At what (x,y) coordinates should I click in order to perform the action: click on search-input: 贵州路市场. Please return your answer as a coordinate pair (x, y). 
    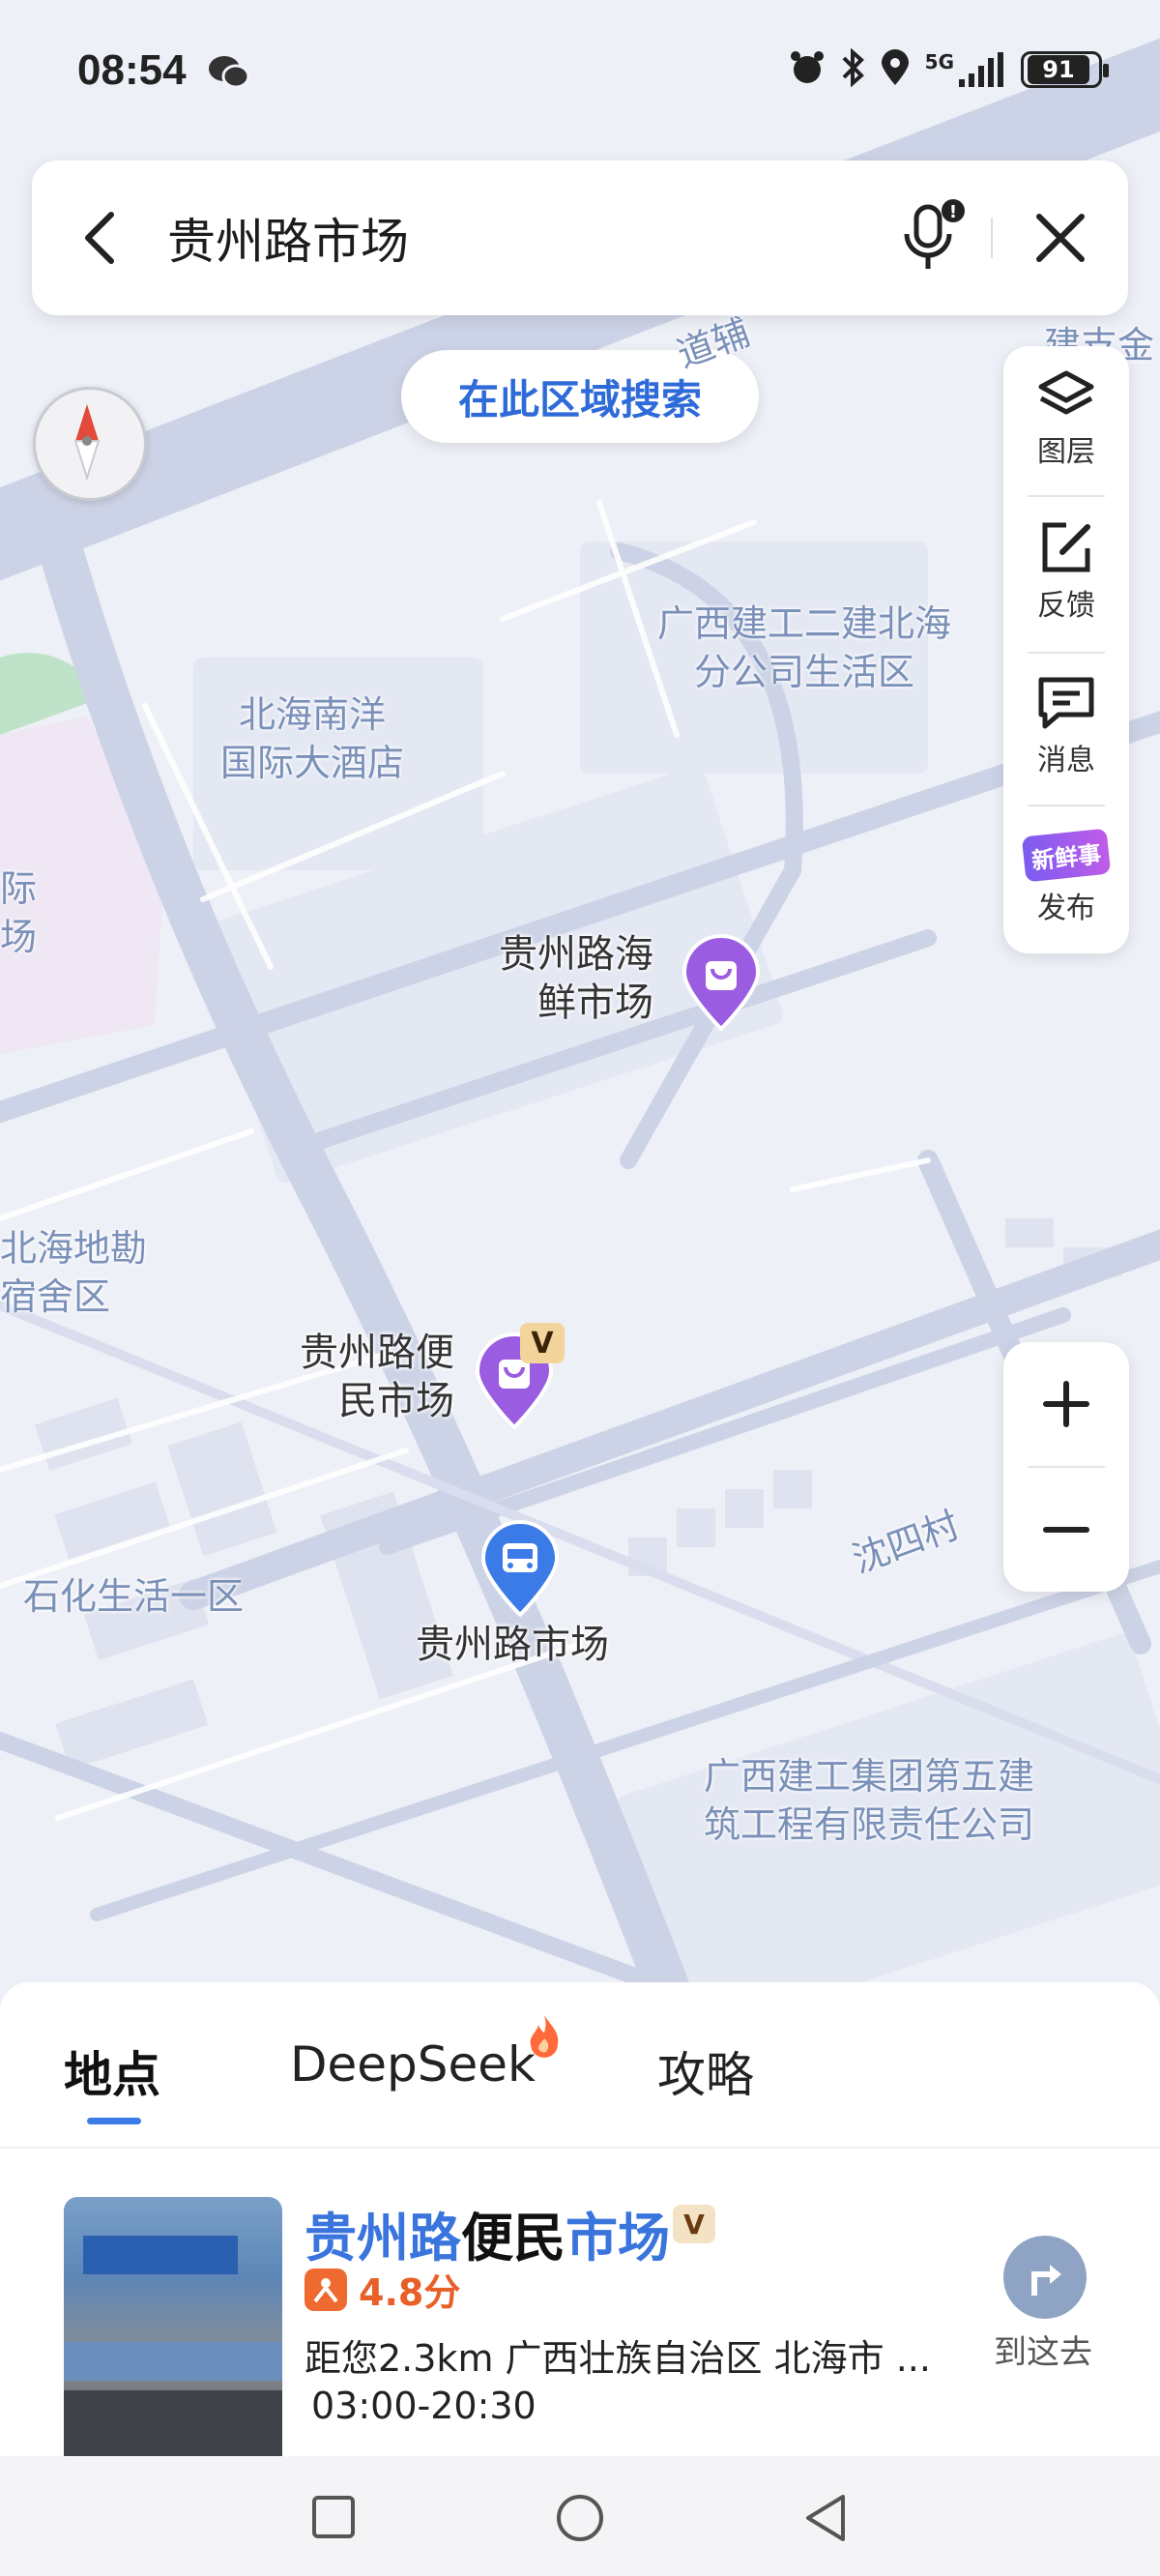
    Looking at the image, I should click on (521, 238).